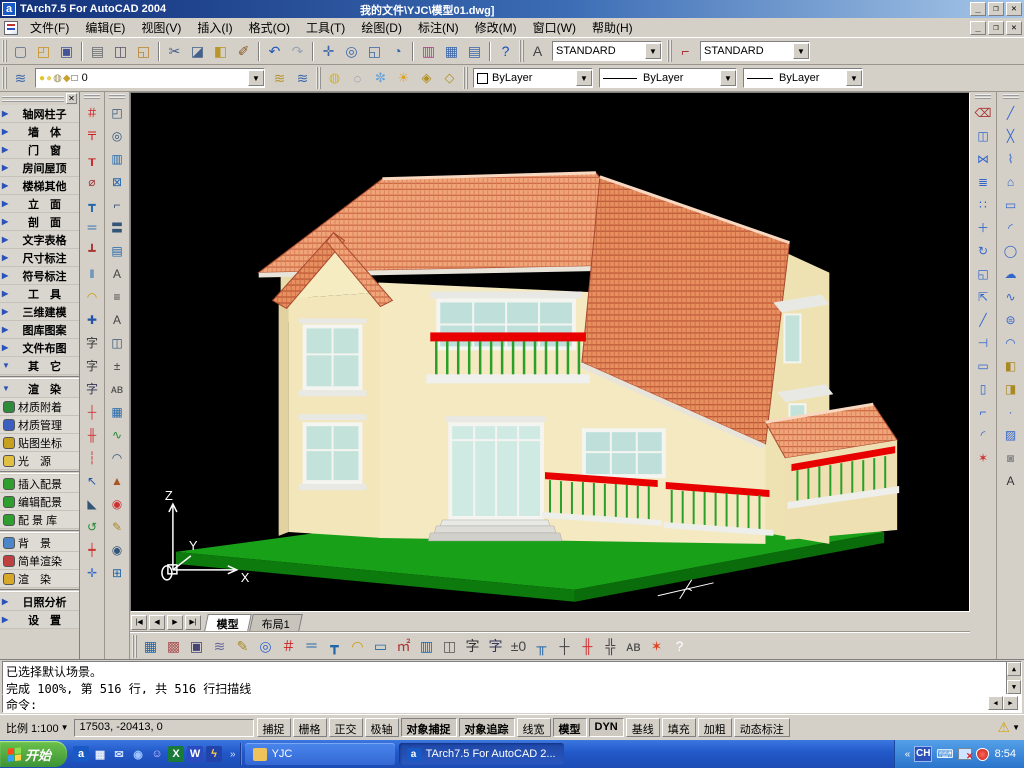  Describe the element at coordinates (117, 480) in the screenshot. I see `pavilion-icon: ▲` at that location.